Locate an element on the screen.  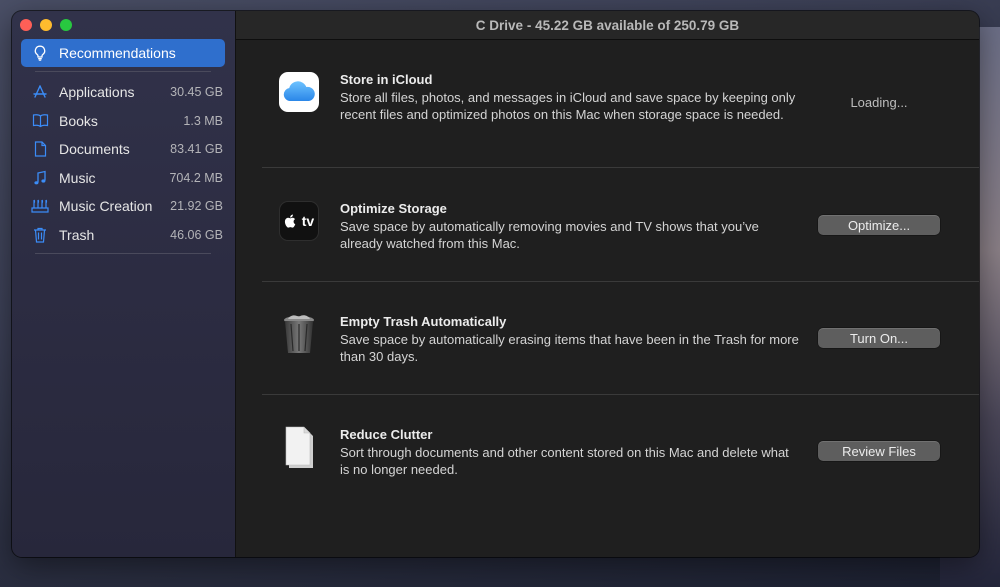
sidebar-item-applications: Applications 30.45 GB is located at coordinates (123, 92).